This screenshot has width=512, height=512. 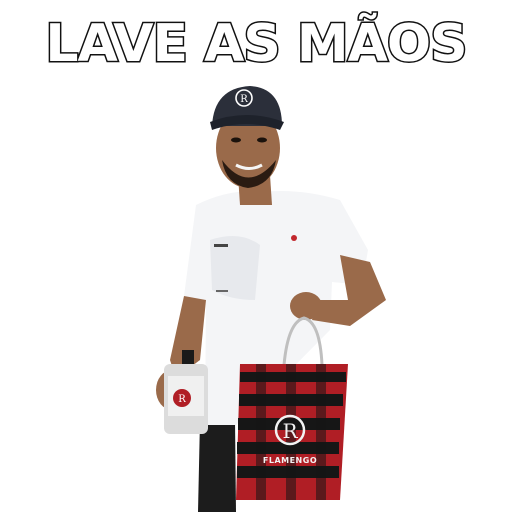 What do you see at coordinates (294, 238) in the screenshot?
I see `shirt-logo` at bounding box center [294, 238].